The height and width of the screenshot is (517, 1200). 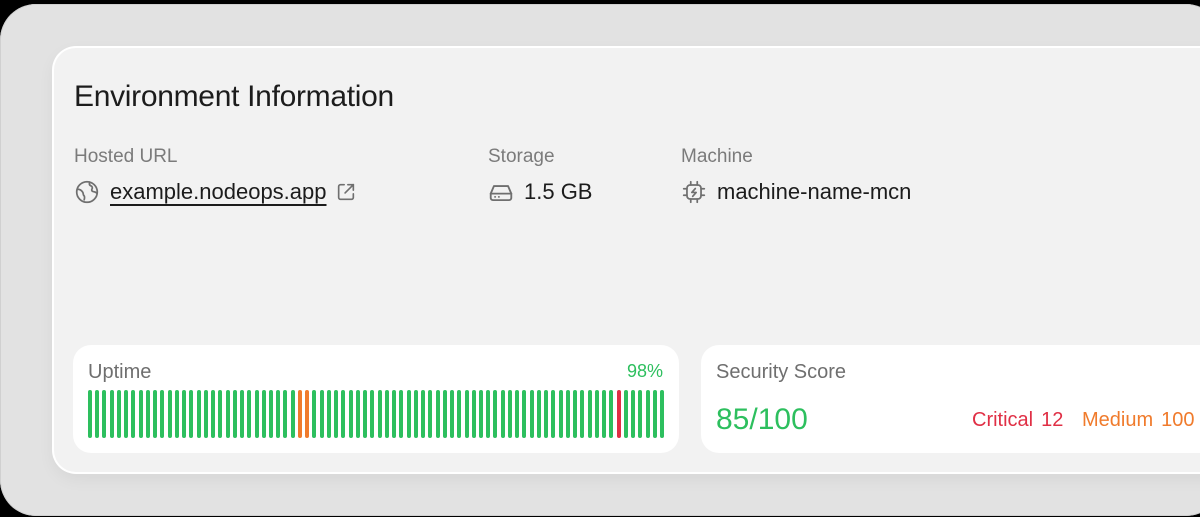 I want to click on security-score-label: Security Score, so click(x=781, y=372).